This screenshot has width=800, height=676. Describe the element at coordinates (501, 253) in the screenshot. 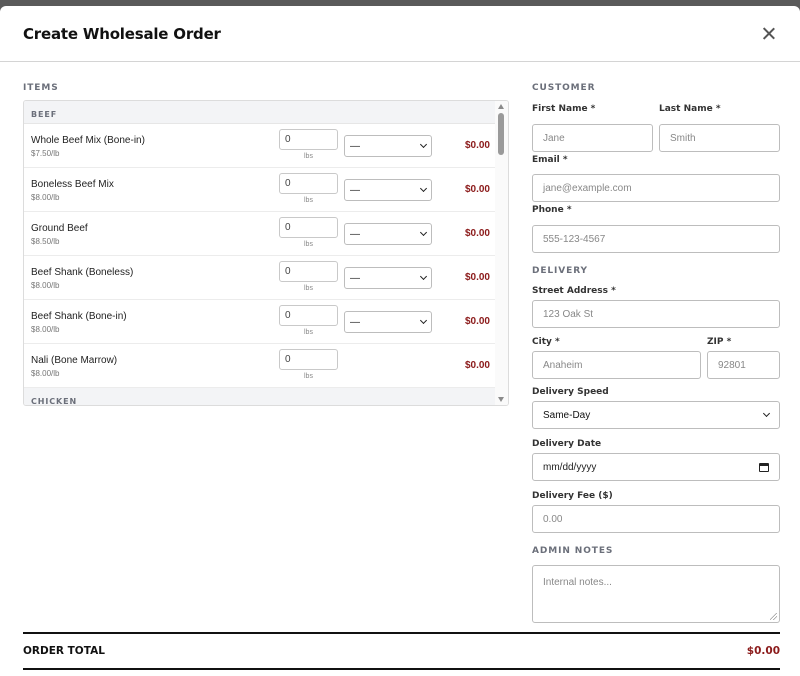

I see `items-scrollbar` at that location.